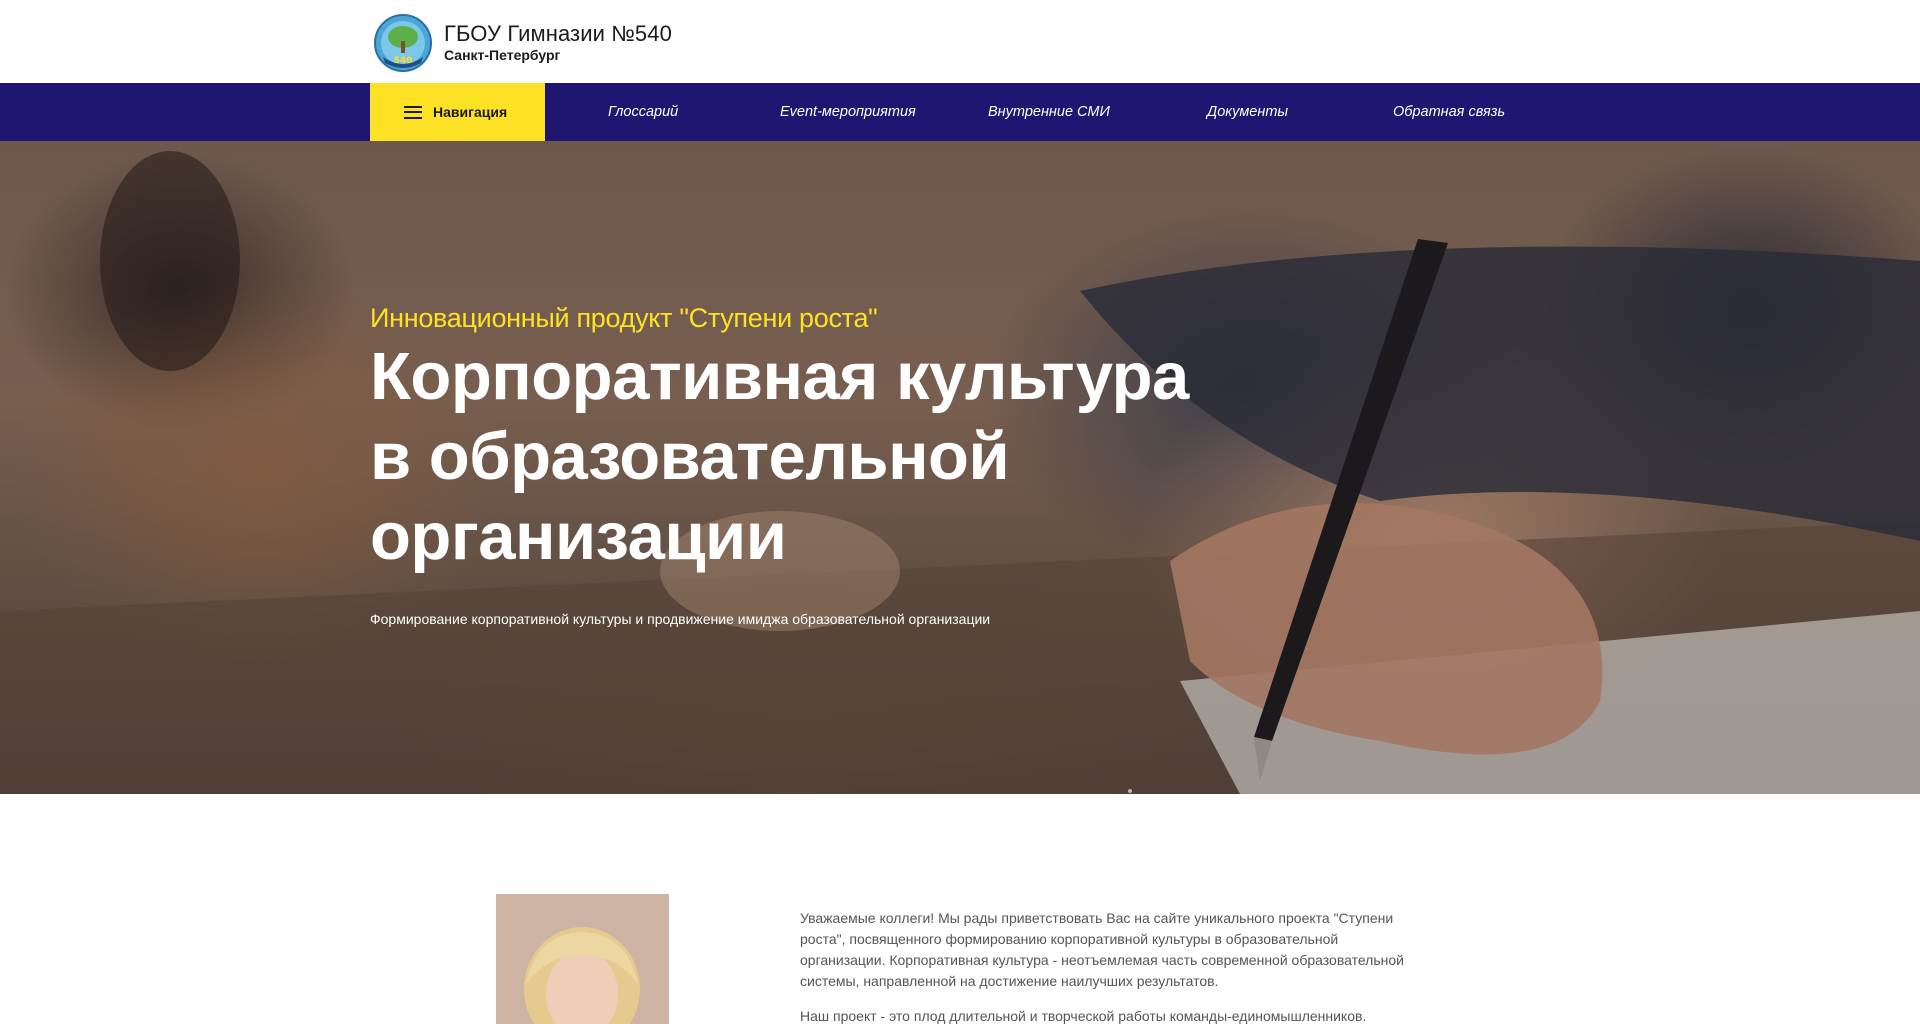  What do you see at coordinates (1130, 791) in the screenshot?
I see `slider-indicator` at bounding box center [1130, 791].